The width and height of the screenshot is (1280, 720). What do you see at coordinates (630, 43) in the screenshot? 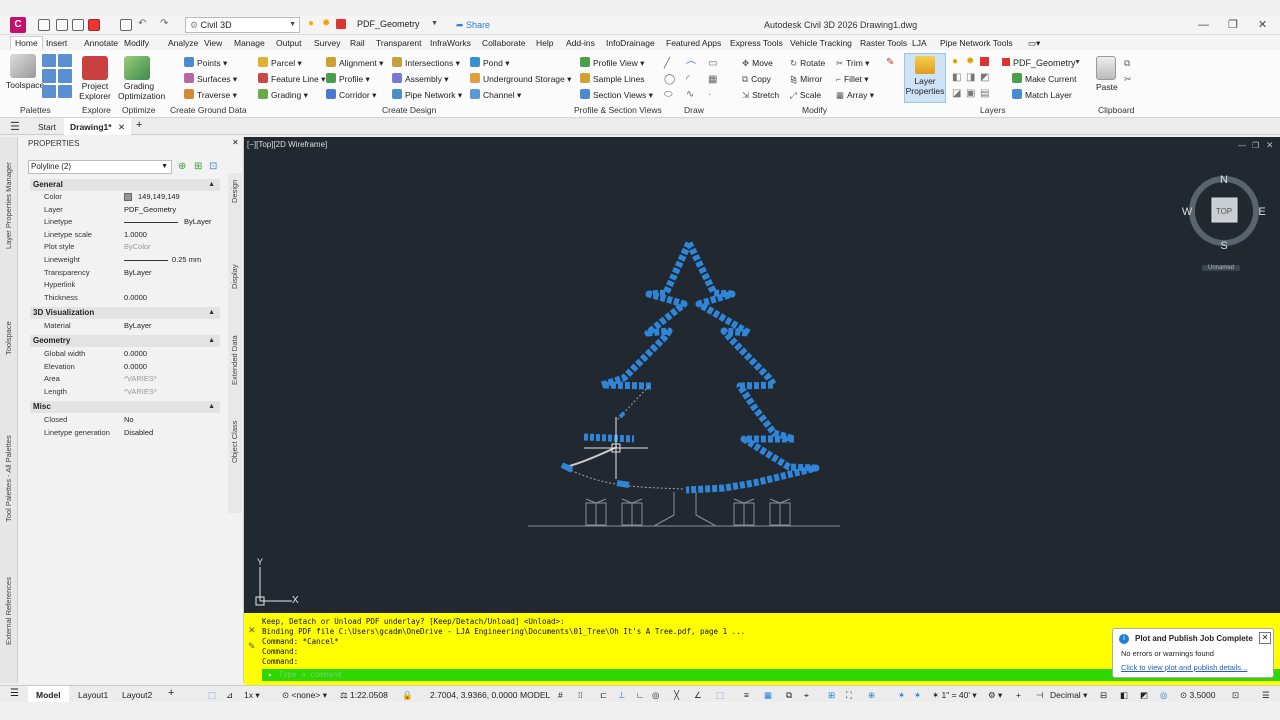
I see `ribbon-tab-infodrainage: InfoDrainage` at bounding box center [630, 43].